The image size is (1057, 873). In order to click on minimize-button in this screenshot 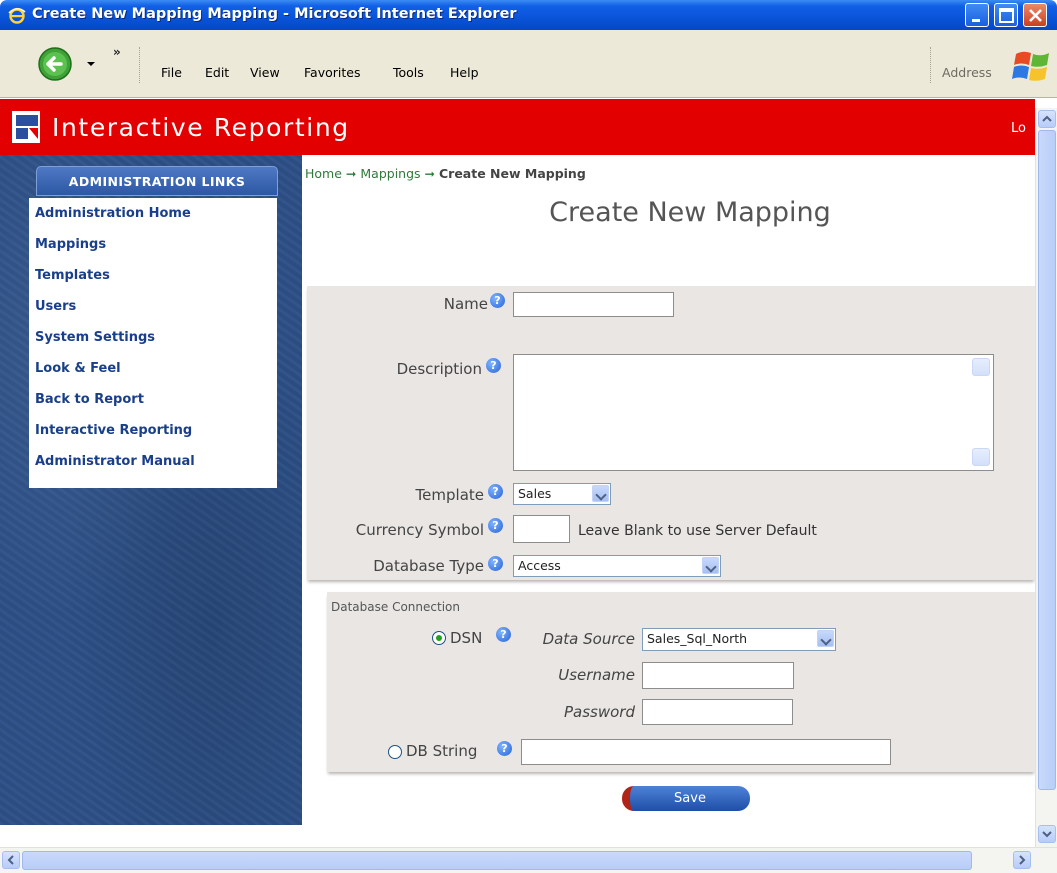, I will do `click(977, 15)`.